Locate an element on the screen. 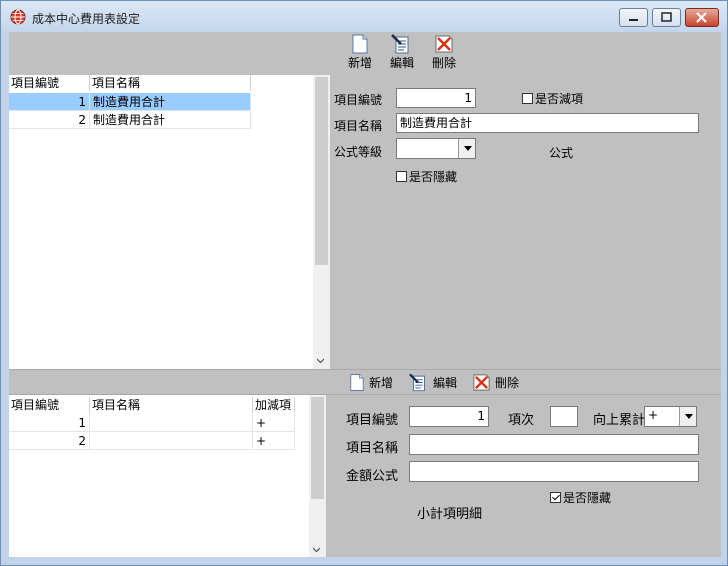 The width and height of the screenshot is (728, 566). minimize-button is located at coordinates (633, 17).